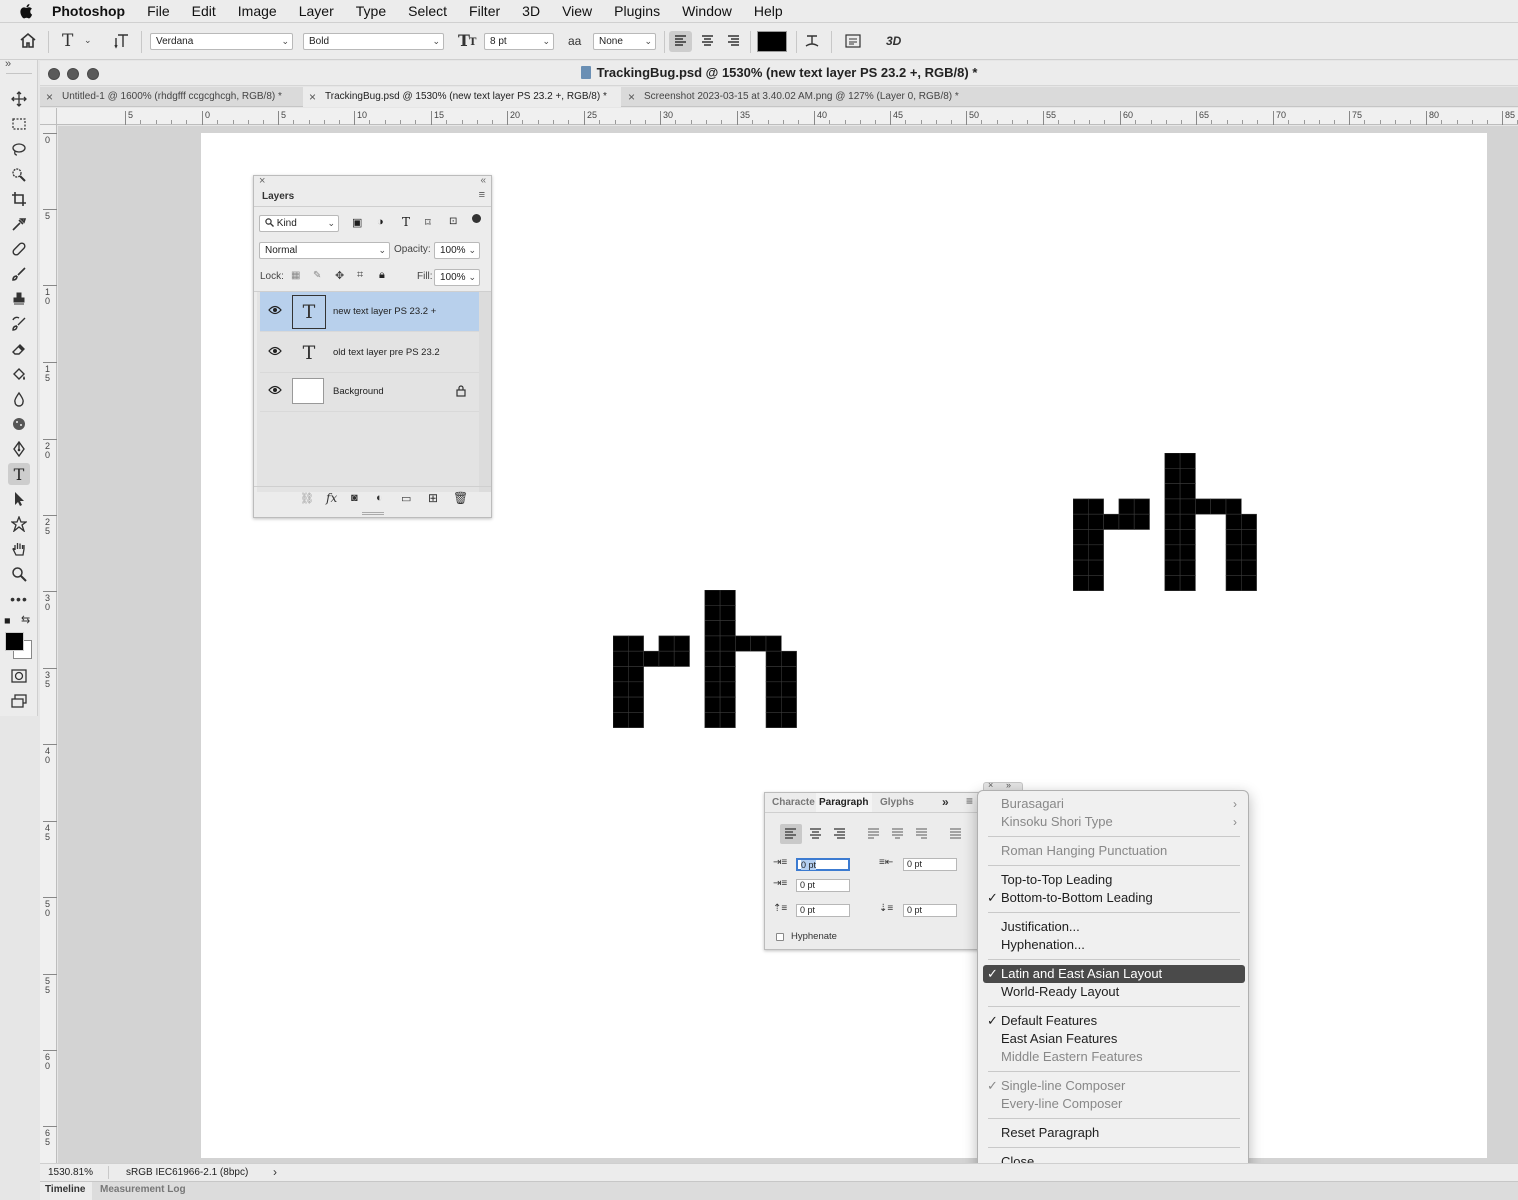 Image resolution: width=1518 pixels, height=1200 pixels. What do you see at coordinates (67, 41) in the screenshot?
I see `type-tool-preset-icon: T` at bounding box center [67, 41].